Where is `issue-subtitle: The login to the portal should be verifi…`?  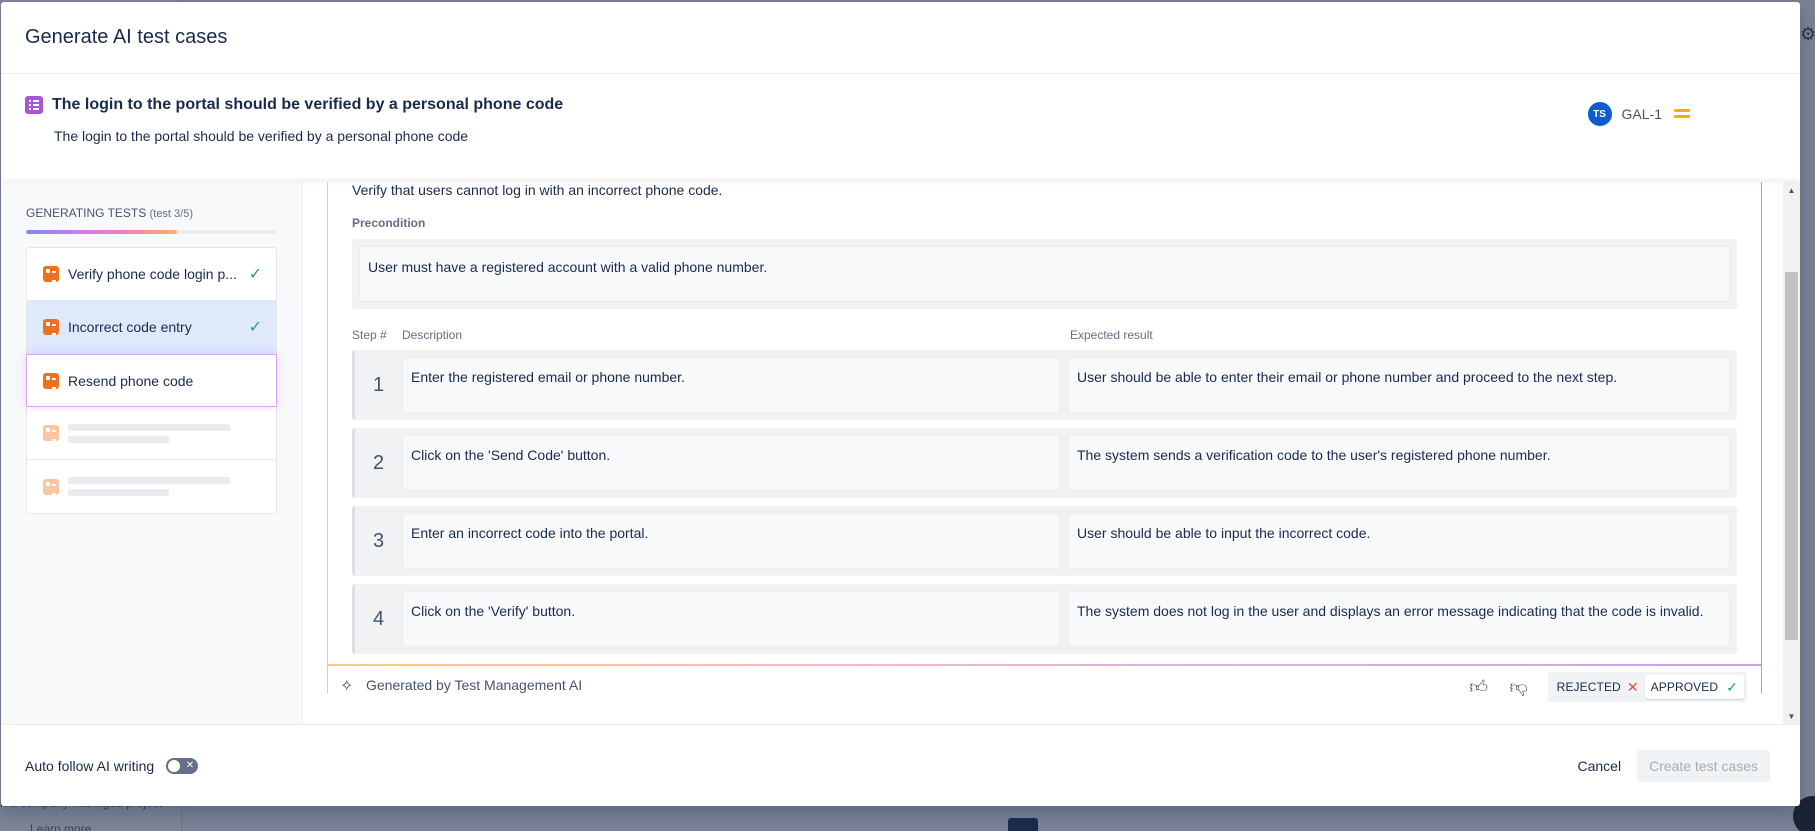
issue-subtitle: The login to the portal should be verifi… is located at coordinates (261, 136).